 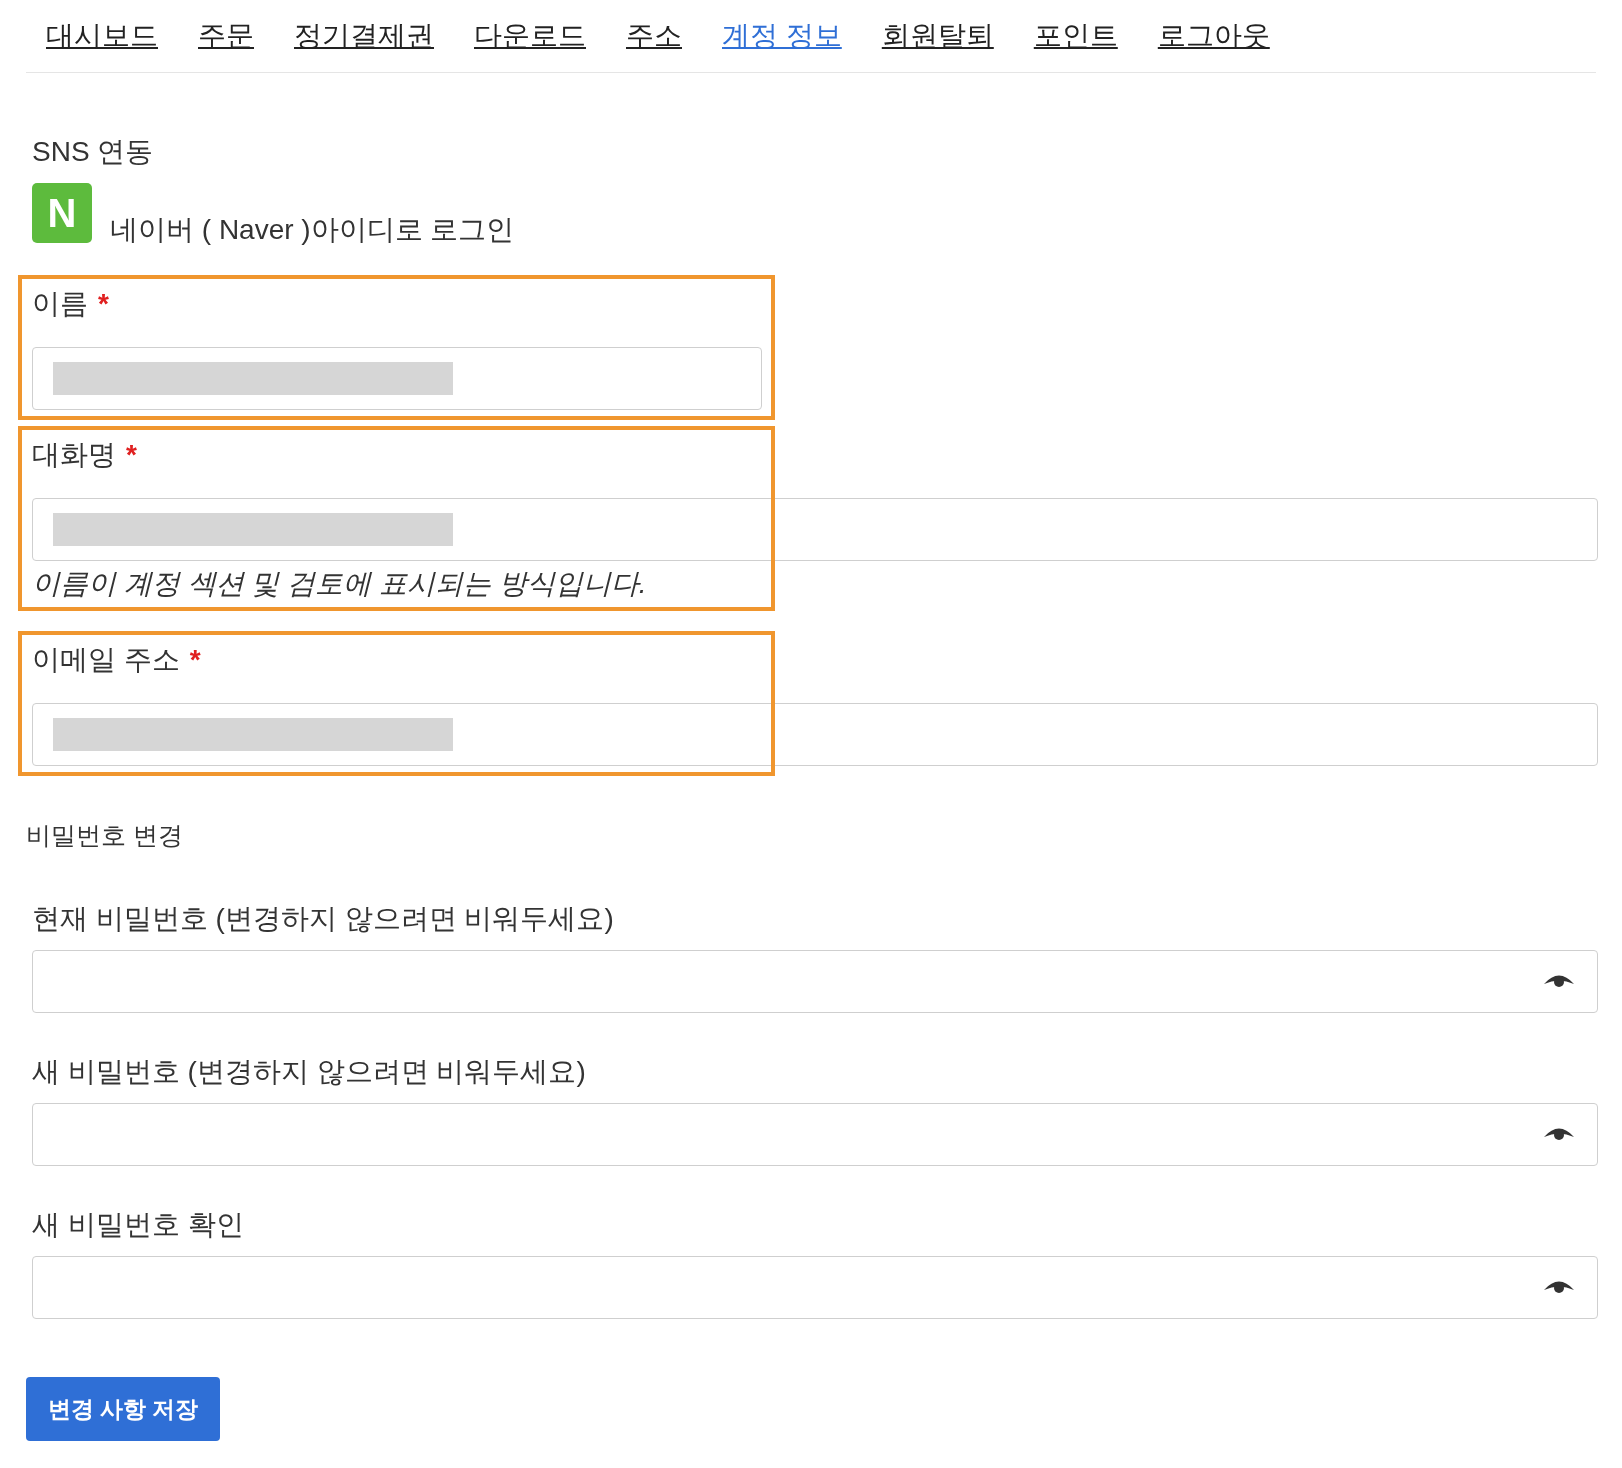 What do you see at coordinates (102, 36) in the screenshot?
I see `nav-link: 대시보드` at bounding box center [102, 36].